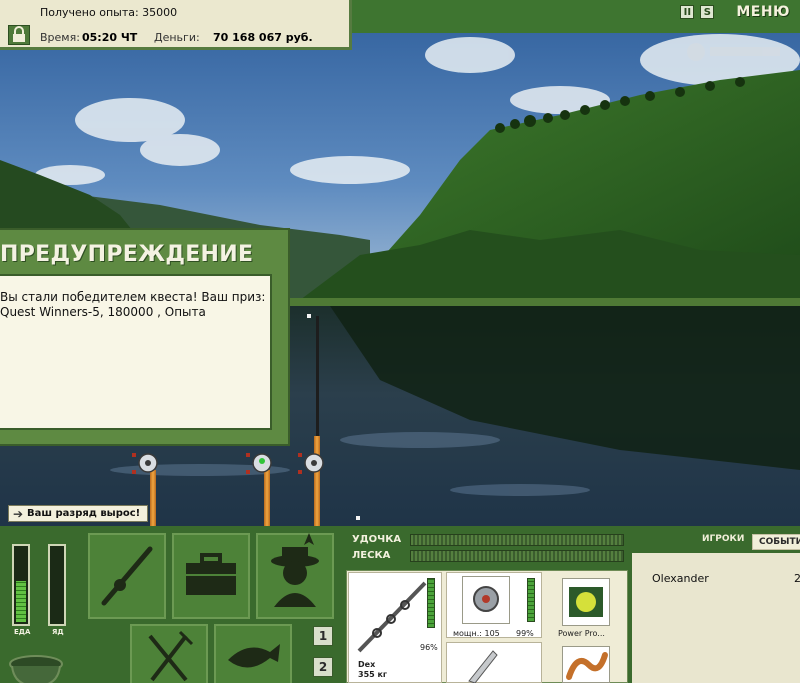  What do you see at coordinates (531, 600) in the screenshot?
I see `reel-durability-gauge` at bounding box center [531, 600].